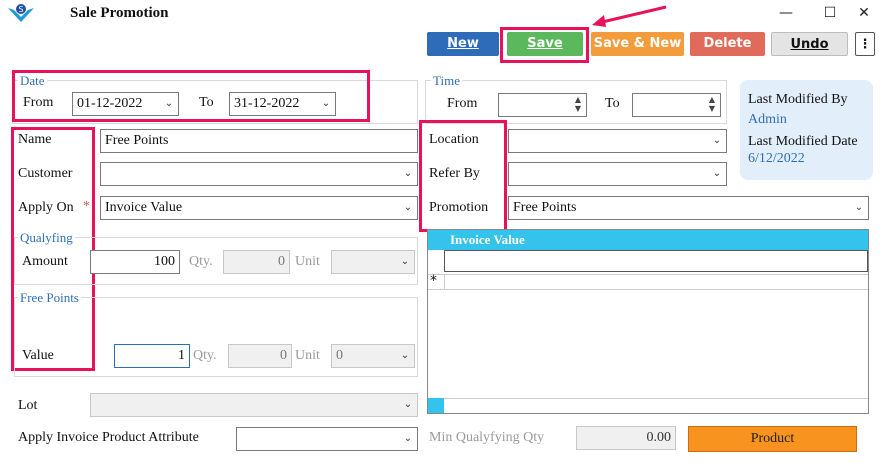  What do you see at coordinates (656, 405) in the screenshot?
I see `grid-footer-row` at bounding box center [656, 405].